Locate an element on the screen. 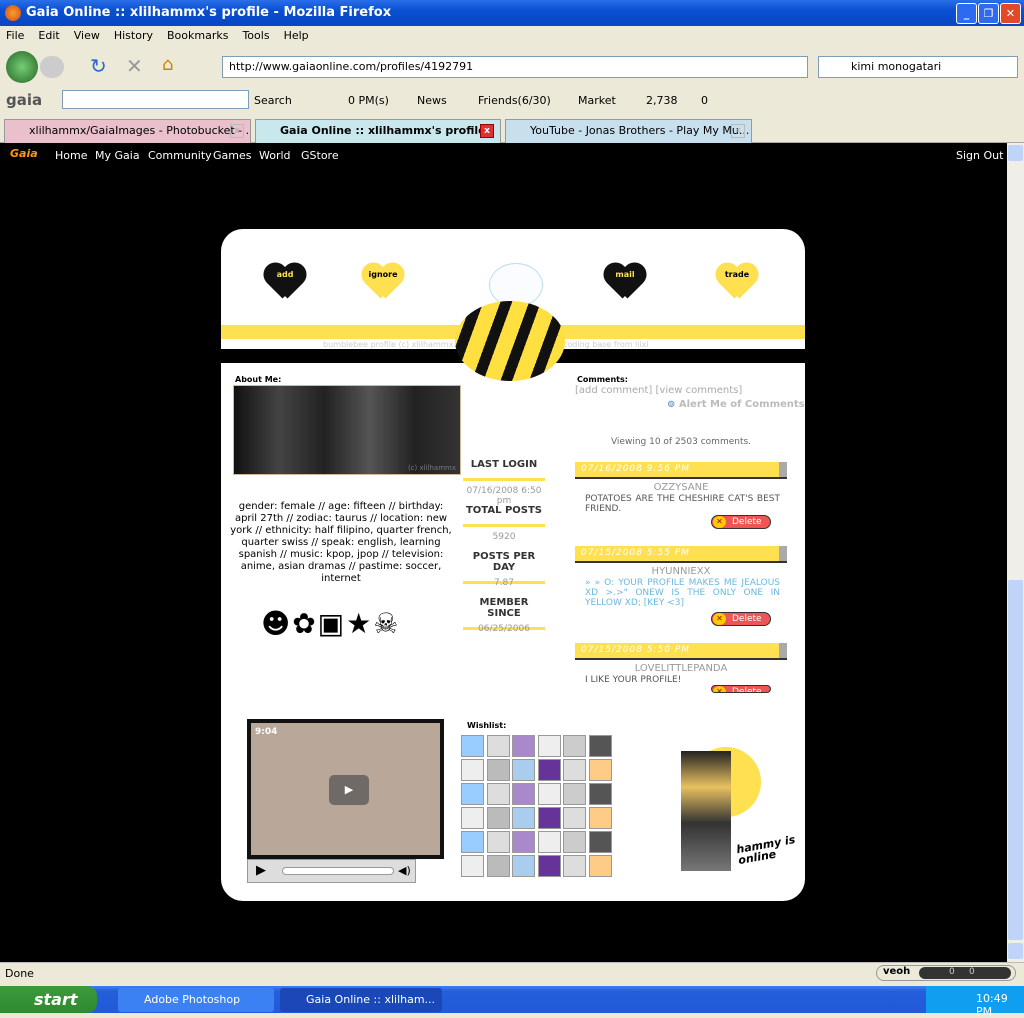 This screenshot has width=1024, height=1018. menu-history: History is located at coordinates (133, 35).